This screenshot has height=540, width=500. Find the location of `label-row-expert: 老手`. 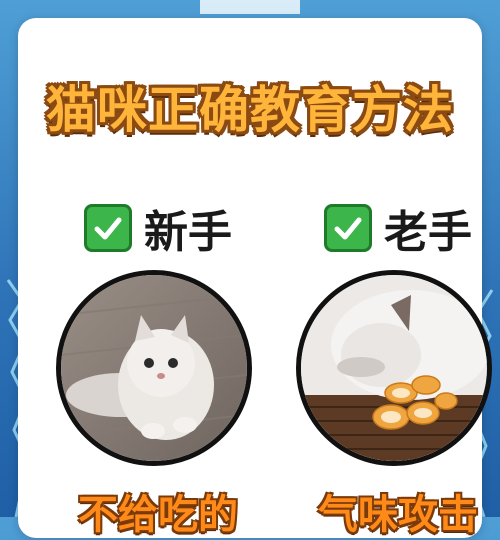

label-row-expert: 老手 is located at coordinates (394, 228).